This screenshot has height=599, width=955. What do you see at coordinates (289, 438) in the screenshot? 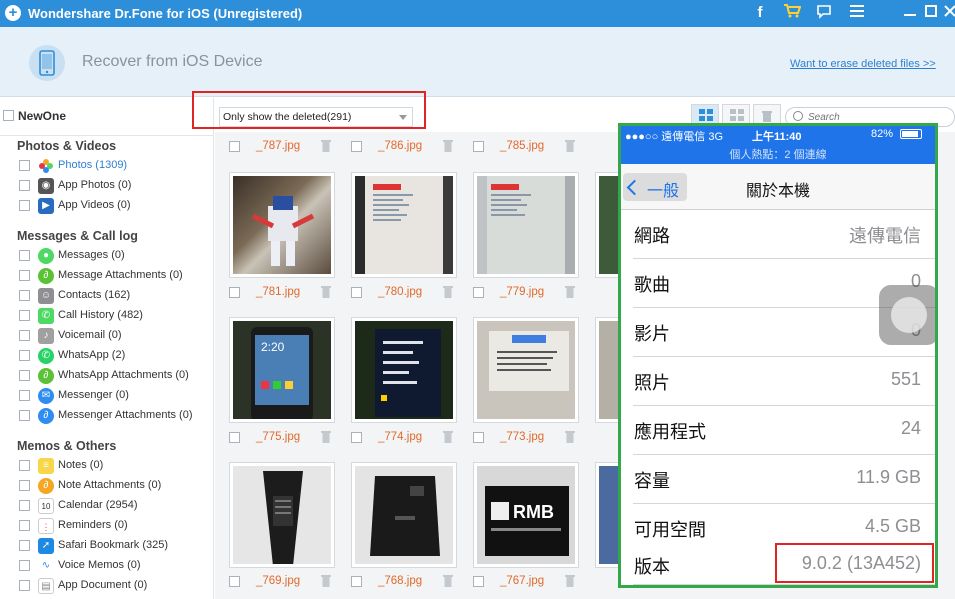
I see `file-item: _775.jpg` at bounding box center [289, 438].